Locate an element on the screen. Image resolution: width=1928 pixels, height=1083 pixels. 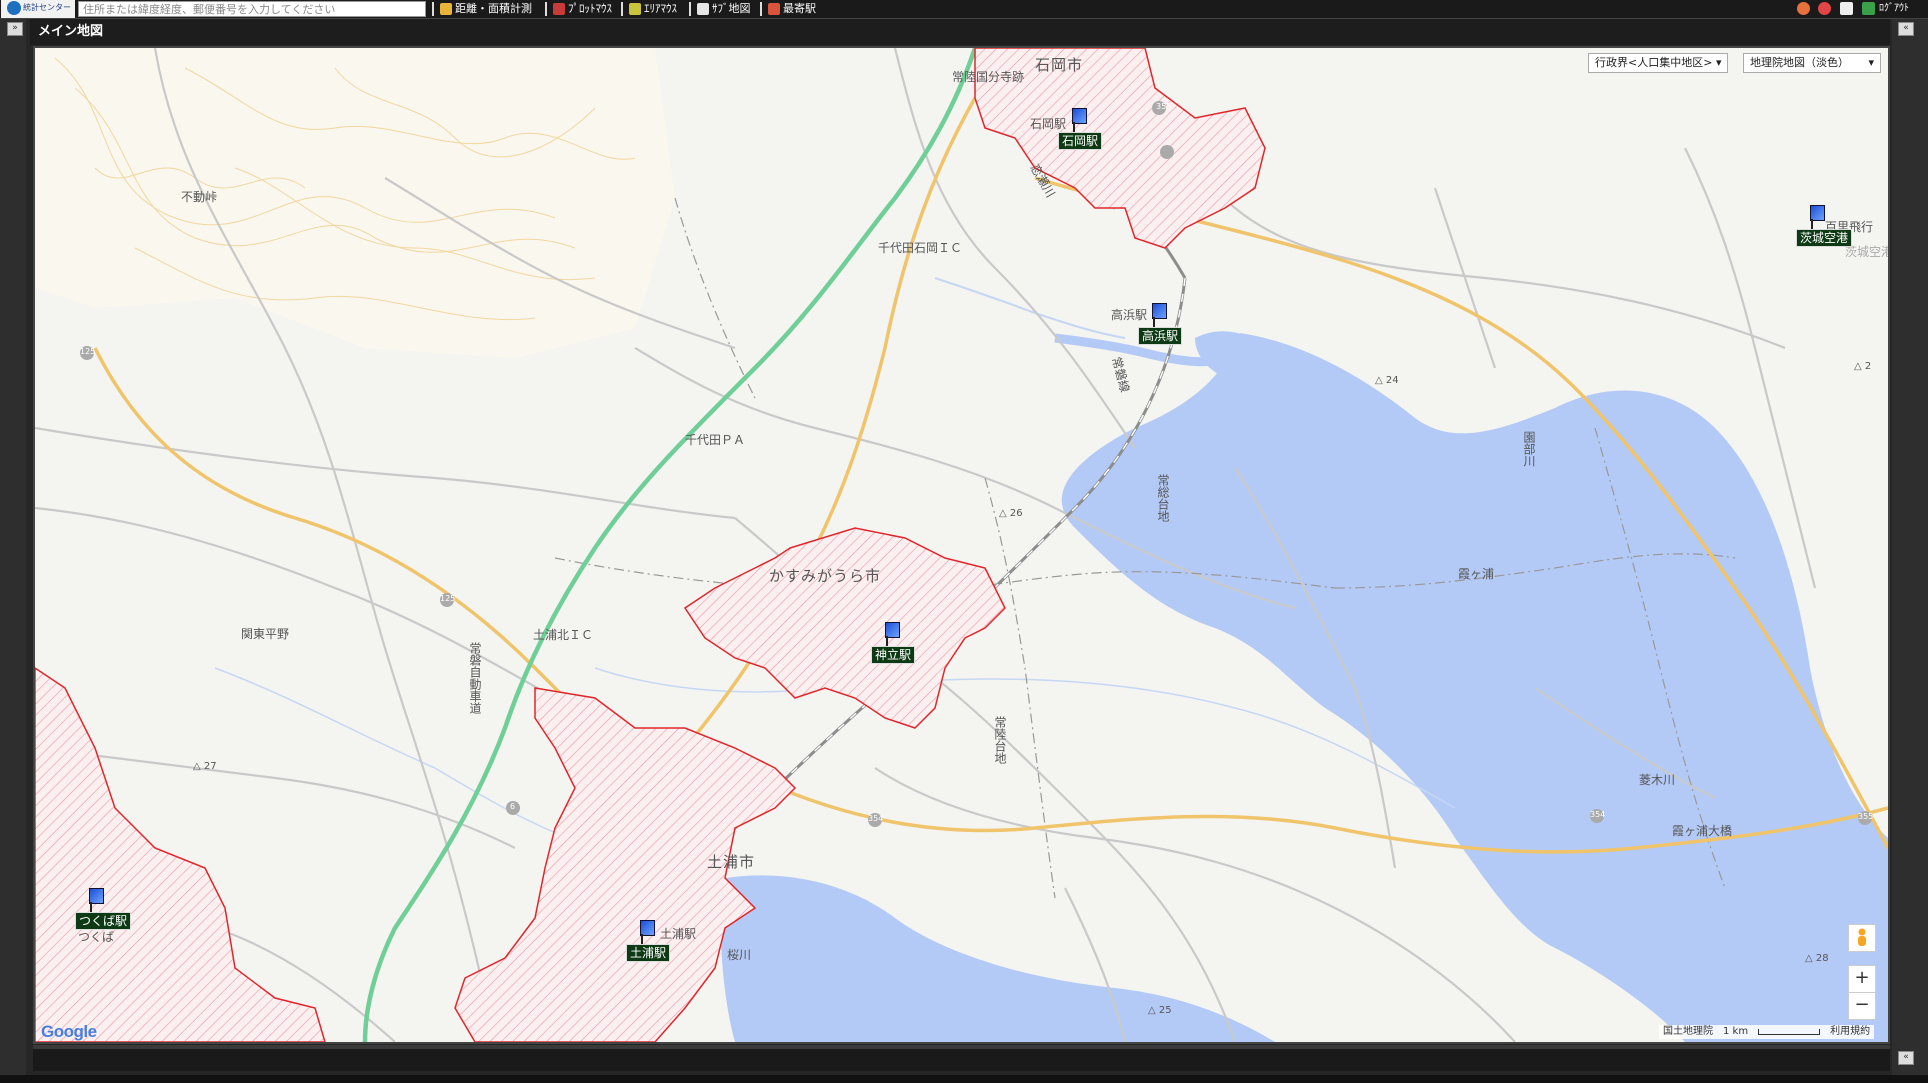
distance-area-measure-button: 距離・面積計測 is located at coordinates (486, 9).